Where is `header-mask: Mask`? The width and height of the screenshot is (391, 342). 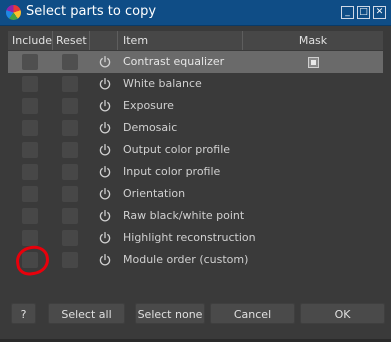
header-mask: Mask is located at coordinates (313, 40).